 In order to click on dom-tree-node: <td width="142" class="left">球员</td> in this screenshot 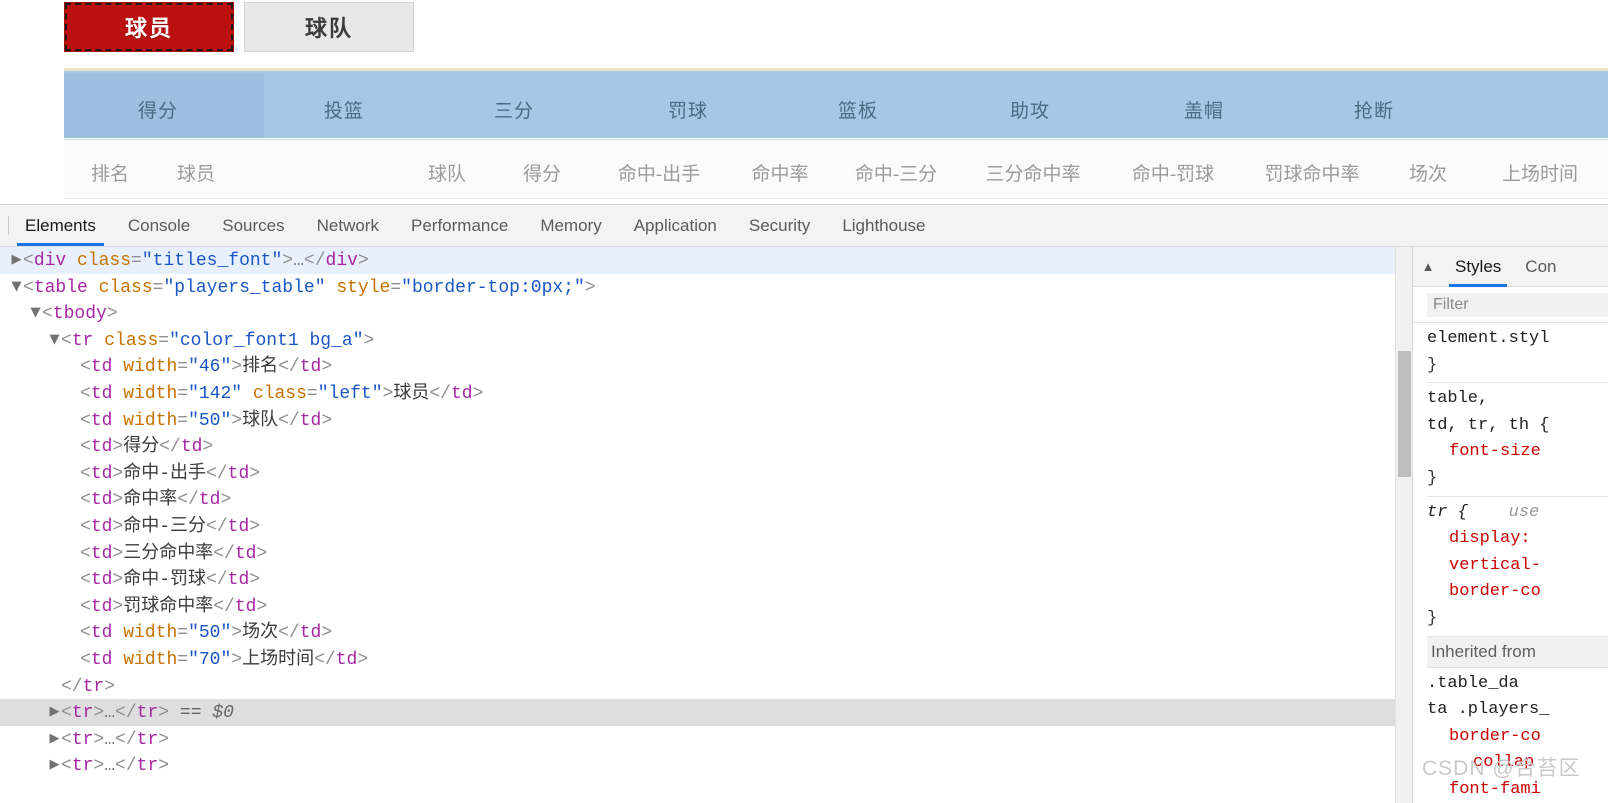, I will do `click(706, 393)`.